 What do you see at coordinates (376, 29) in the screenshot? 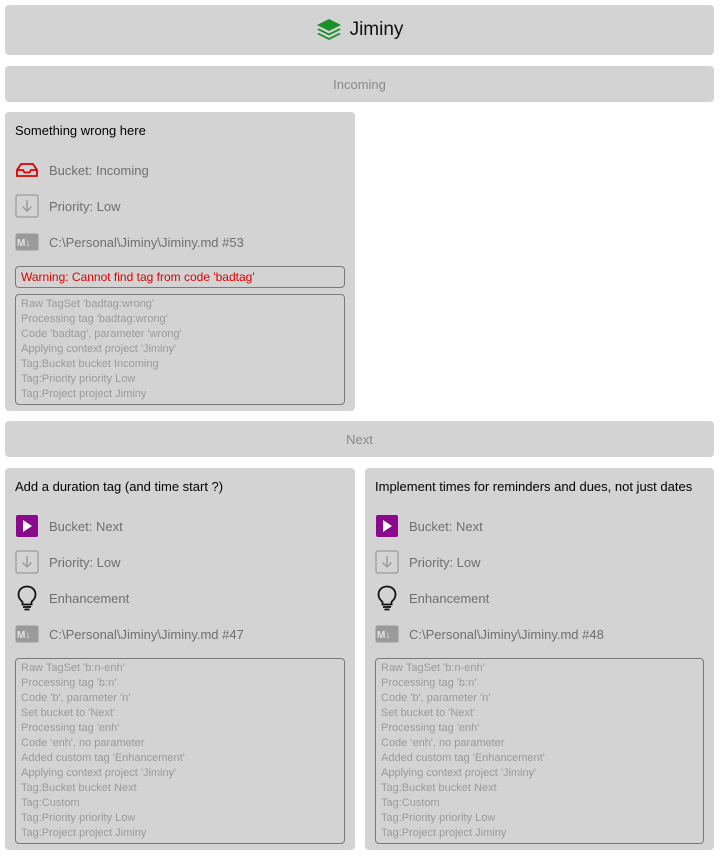
I see `app-title: Jiminy` at bounding box center [376, 29].